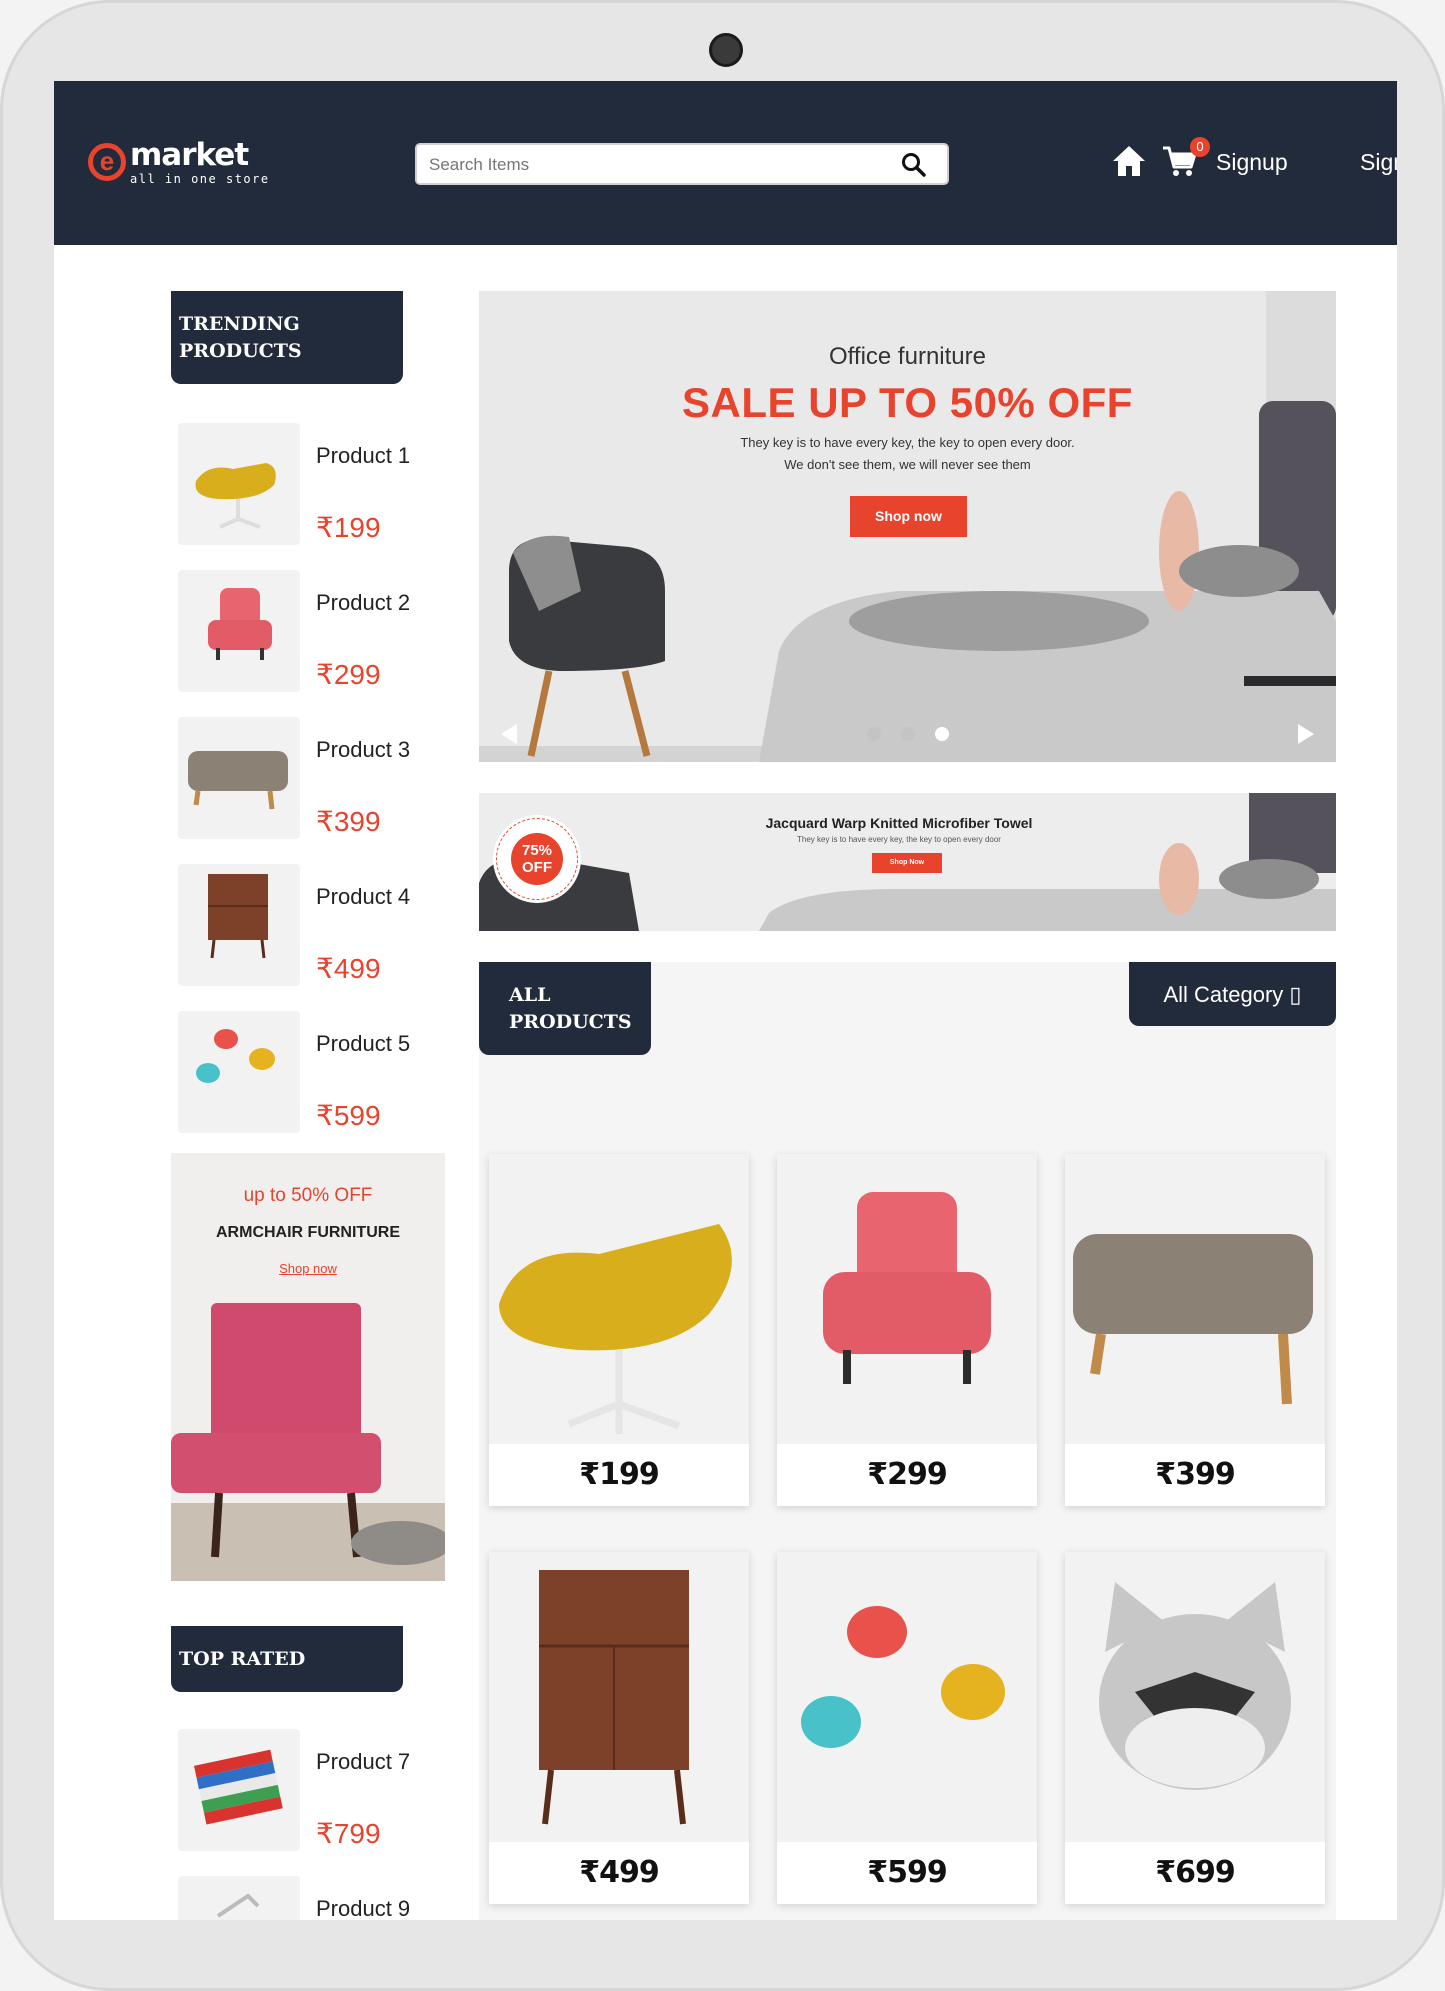  Describe the element at coordinates (914, 165) in the screenshot. I see `search-icon` at that location.